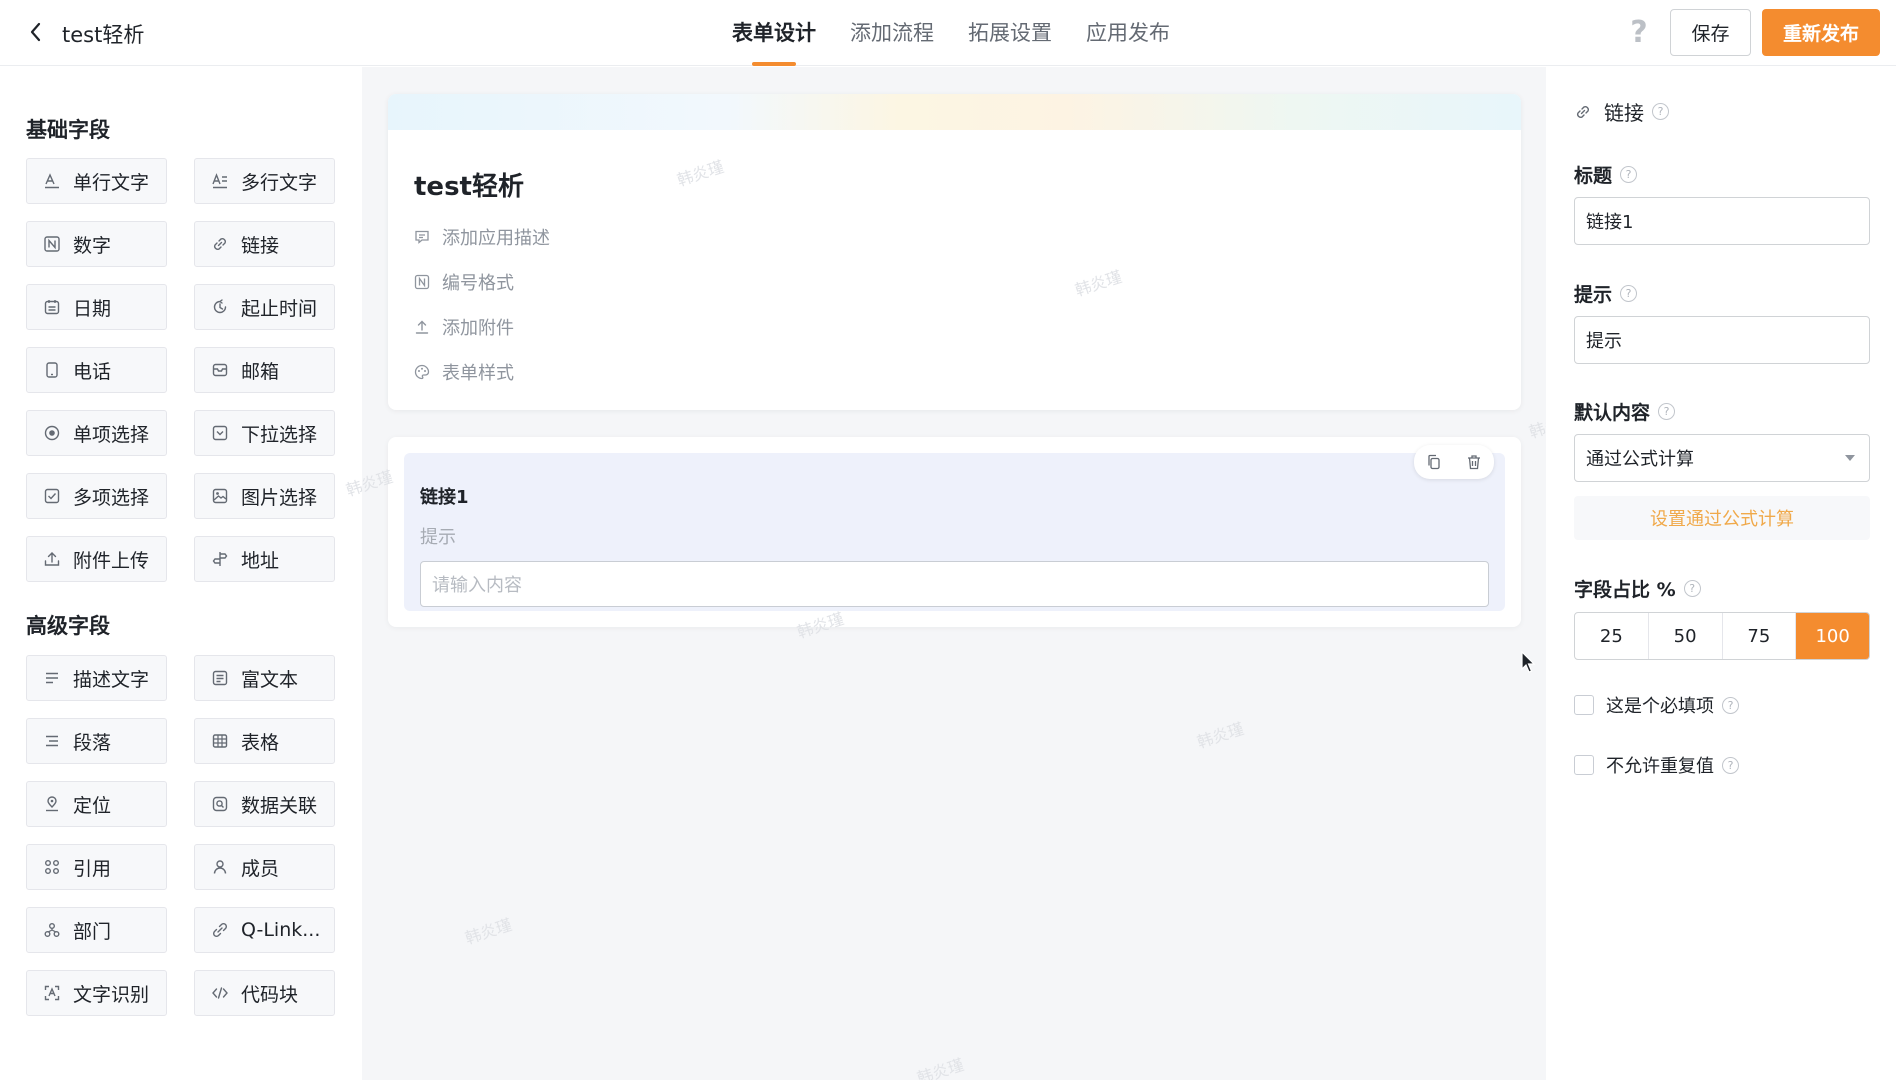 The image size is (1896, 1080). Describe the element at coordinates (1710, 32) in the screenshot. I see `save-button: 保存` at that location.